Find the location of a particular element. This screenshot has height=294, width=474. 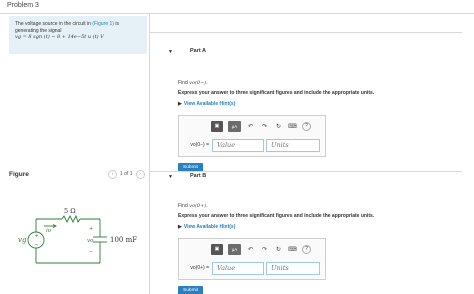

figure-pager: ‹ 1 of 1 › is located at coordinates (126, 174).